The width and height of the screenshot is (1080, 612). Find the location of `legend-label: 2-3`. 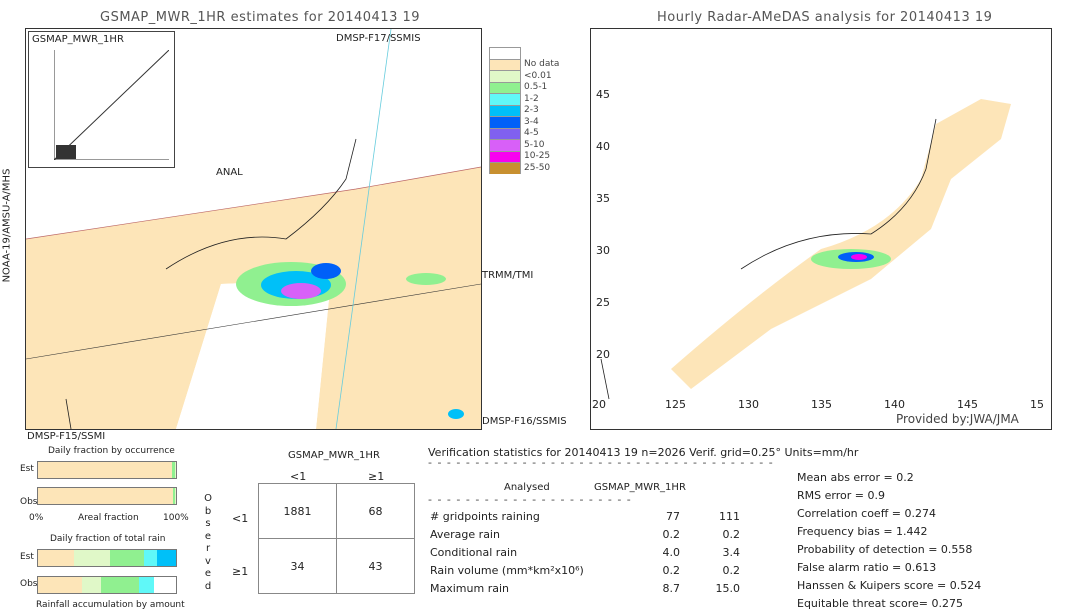

legend-label: 2-3 is located at coordinates (531, 110).